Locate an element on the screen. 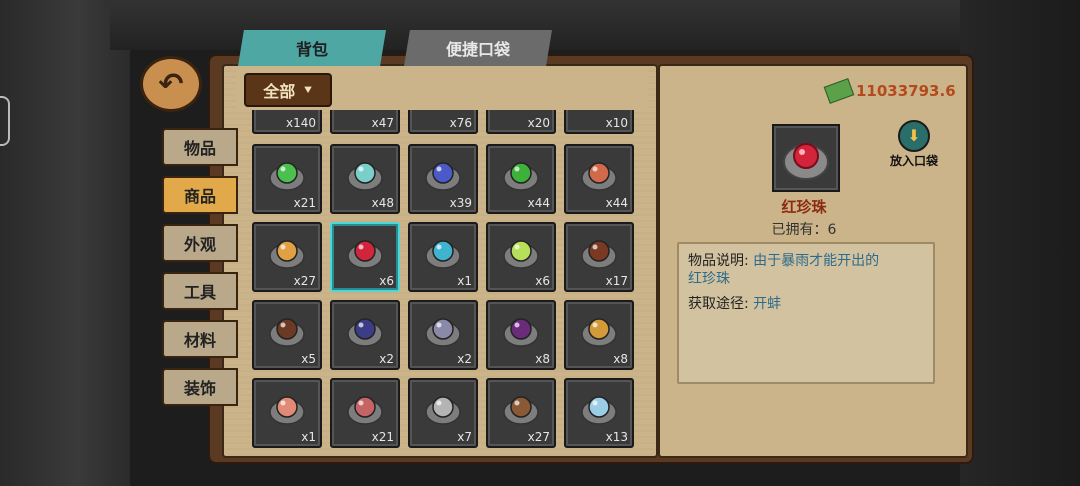 This screenshot has width=1080, height=486. inventory-slot: x76 is located at coordinates (443, 122).